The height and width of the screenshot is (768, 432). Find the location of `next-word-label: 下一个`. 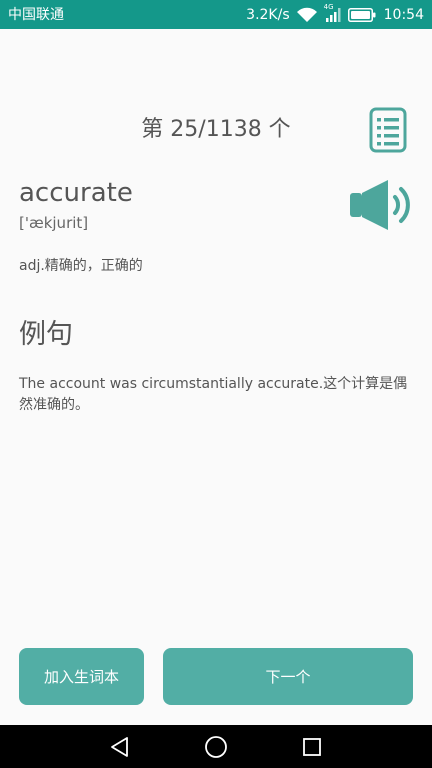

next-word-label: 下一个 is located at coordinates (288, 677).